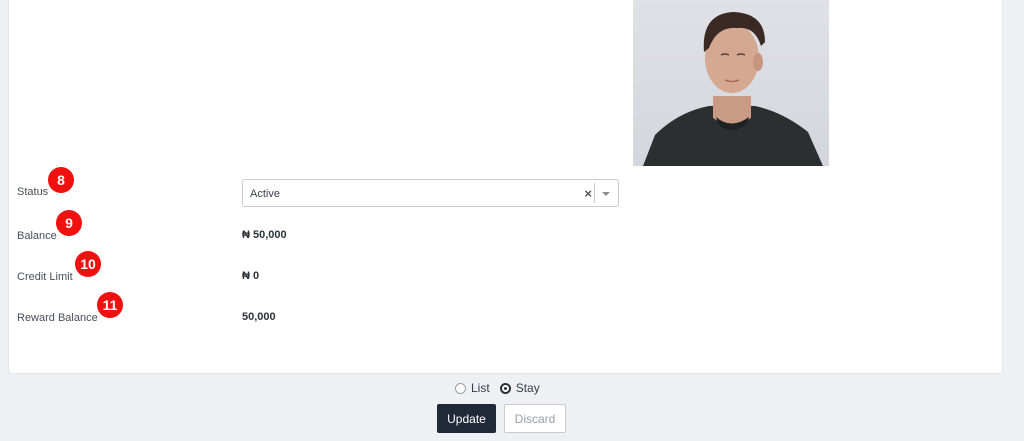 The width and height of the screenshot is (1024, 441). What do you see at coordinates (264, 235) in the screenshot?
I see `balance-value: ₦ 50,000` at bounding box center [264, 235].